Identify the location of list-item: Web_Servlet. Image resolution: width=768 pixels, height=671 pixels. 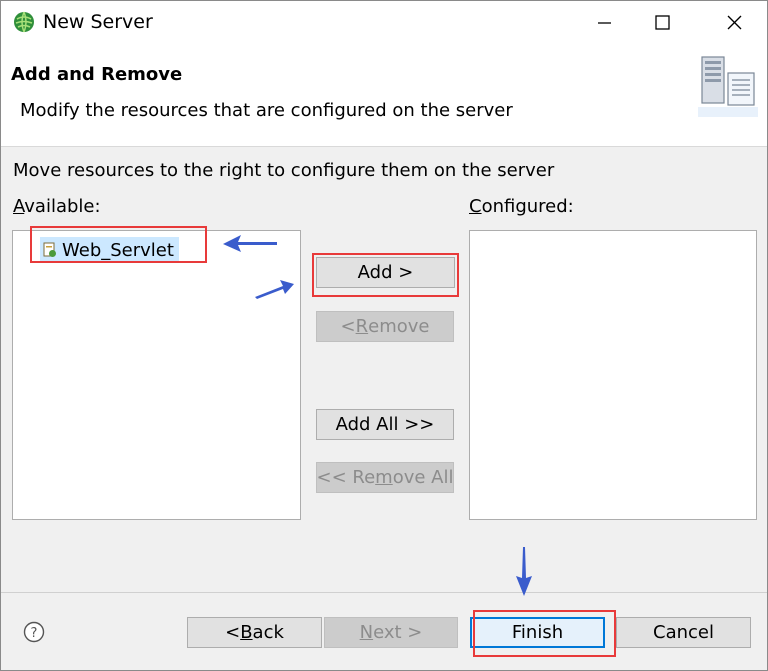
(109, 250).